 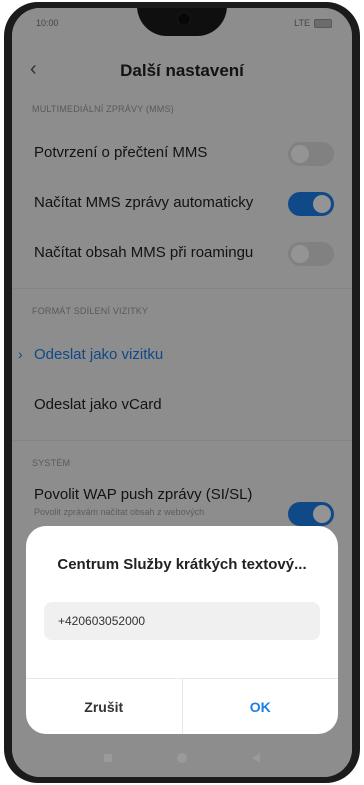 What do you see at coordinates (104, 706) in the screenshot?
I see `cancel-button: Zrušit` at bounding box center [104, 706].